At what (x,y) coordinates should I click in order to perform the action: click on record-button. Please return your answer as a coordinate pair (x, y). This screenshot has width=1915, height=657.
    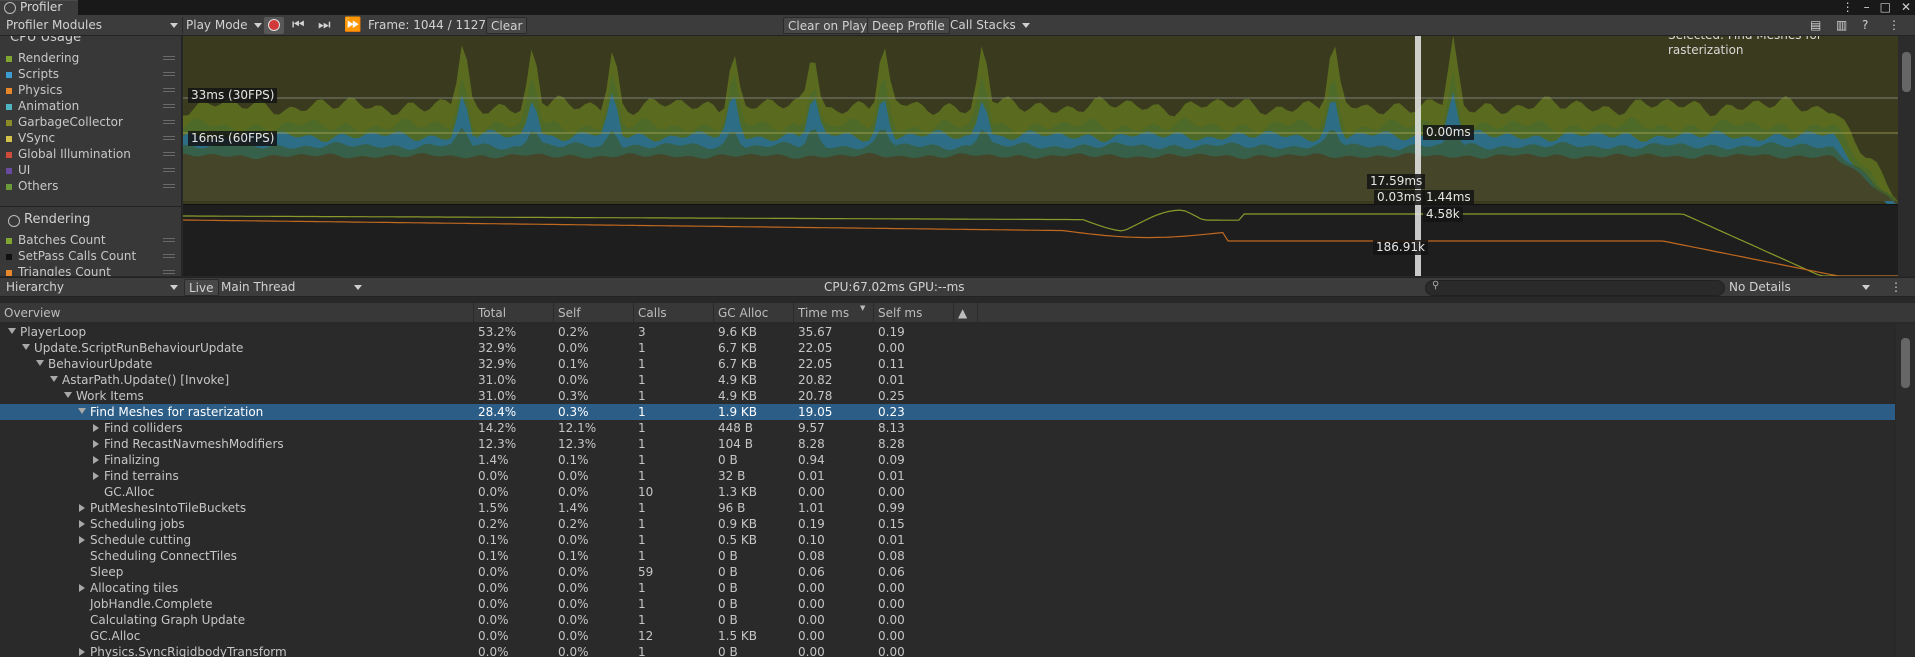
    Looking at the image, I should click on (274, 25).